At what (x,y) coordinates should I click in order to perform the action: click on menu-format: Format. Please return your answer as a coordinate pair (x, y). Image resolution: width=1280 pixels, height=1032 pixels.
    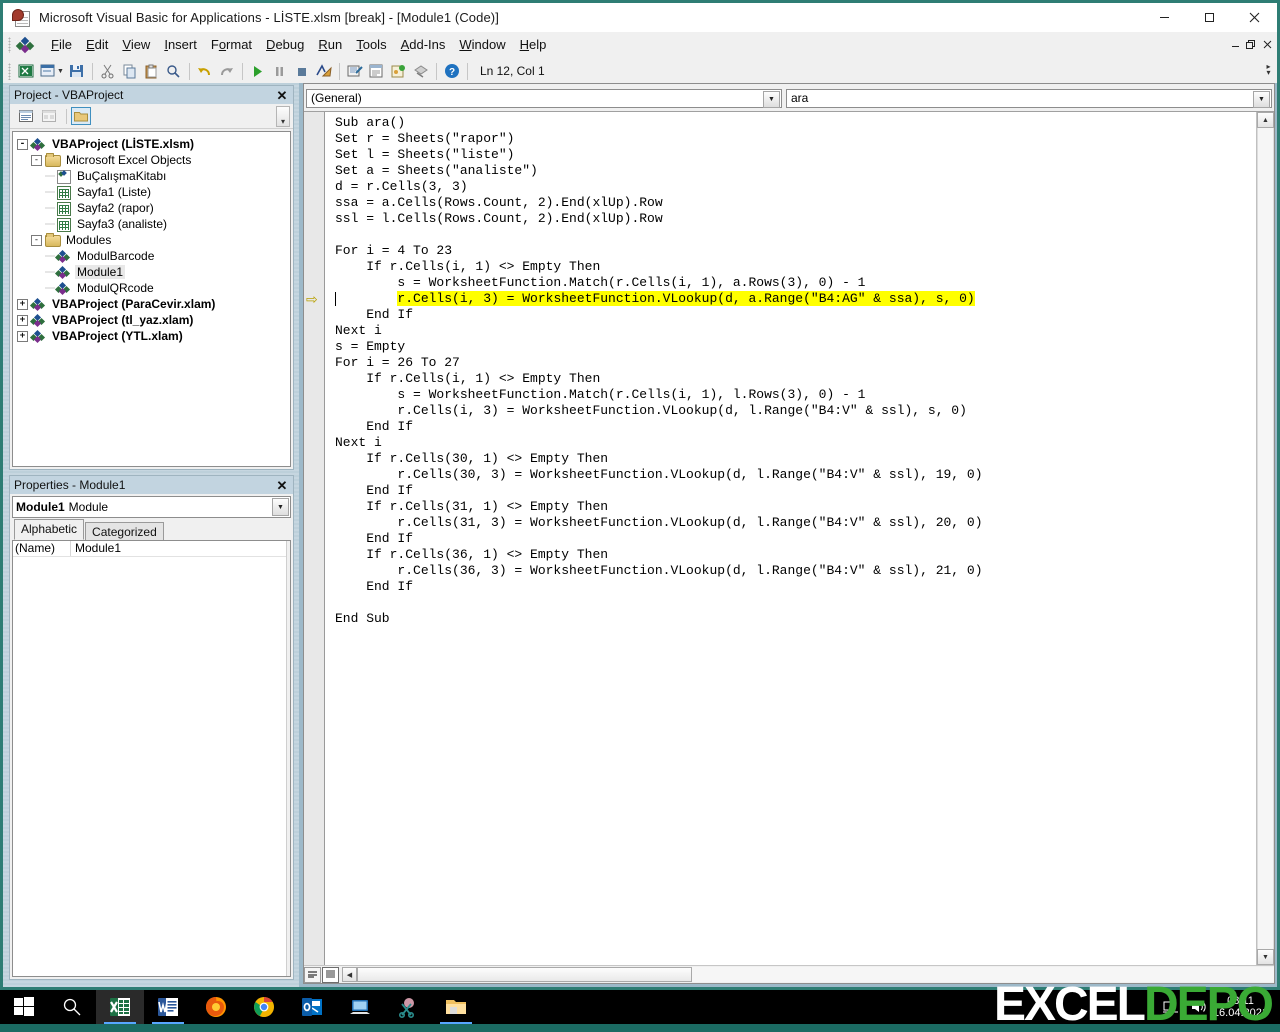
    Looking at the image, I should click on (231, 44).